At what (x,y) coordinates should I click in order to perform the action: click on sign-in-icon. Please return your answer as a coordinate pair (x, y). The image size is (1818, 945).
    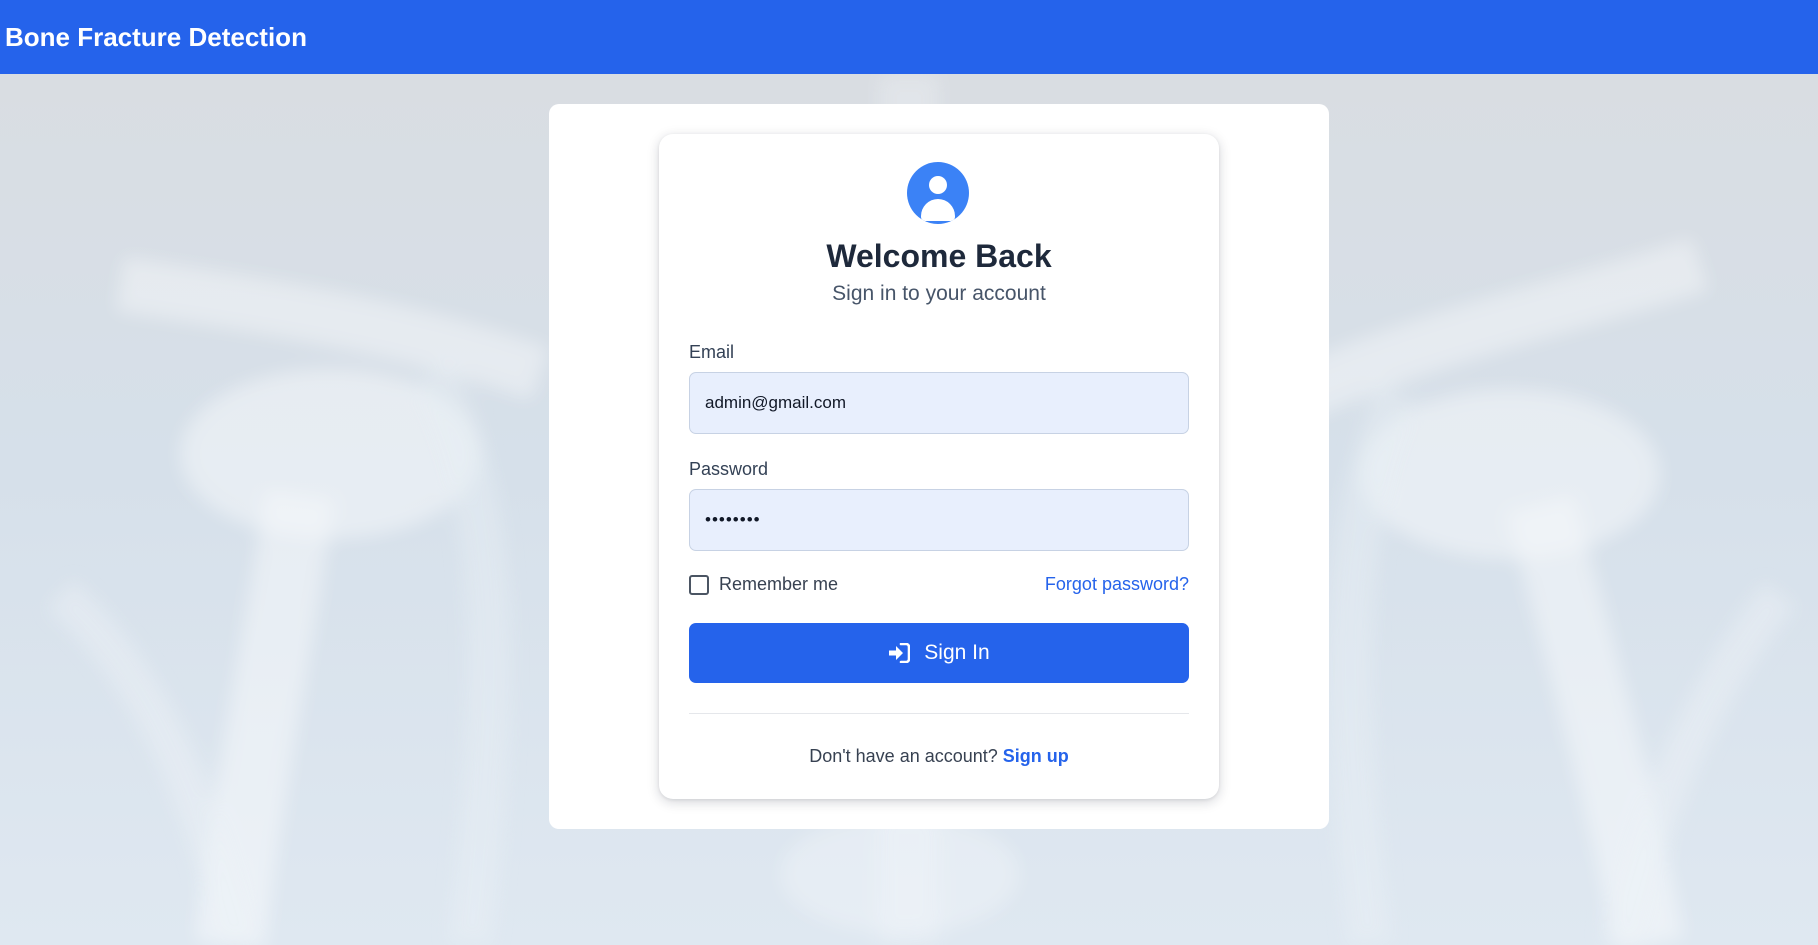
    Looking at the image, I should click on (899, 653).